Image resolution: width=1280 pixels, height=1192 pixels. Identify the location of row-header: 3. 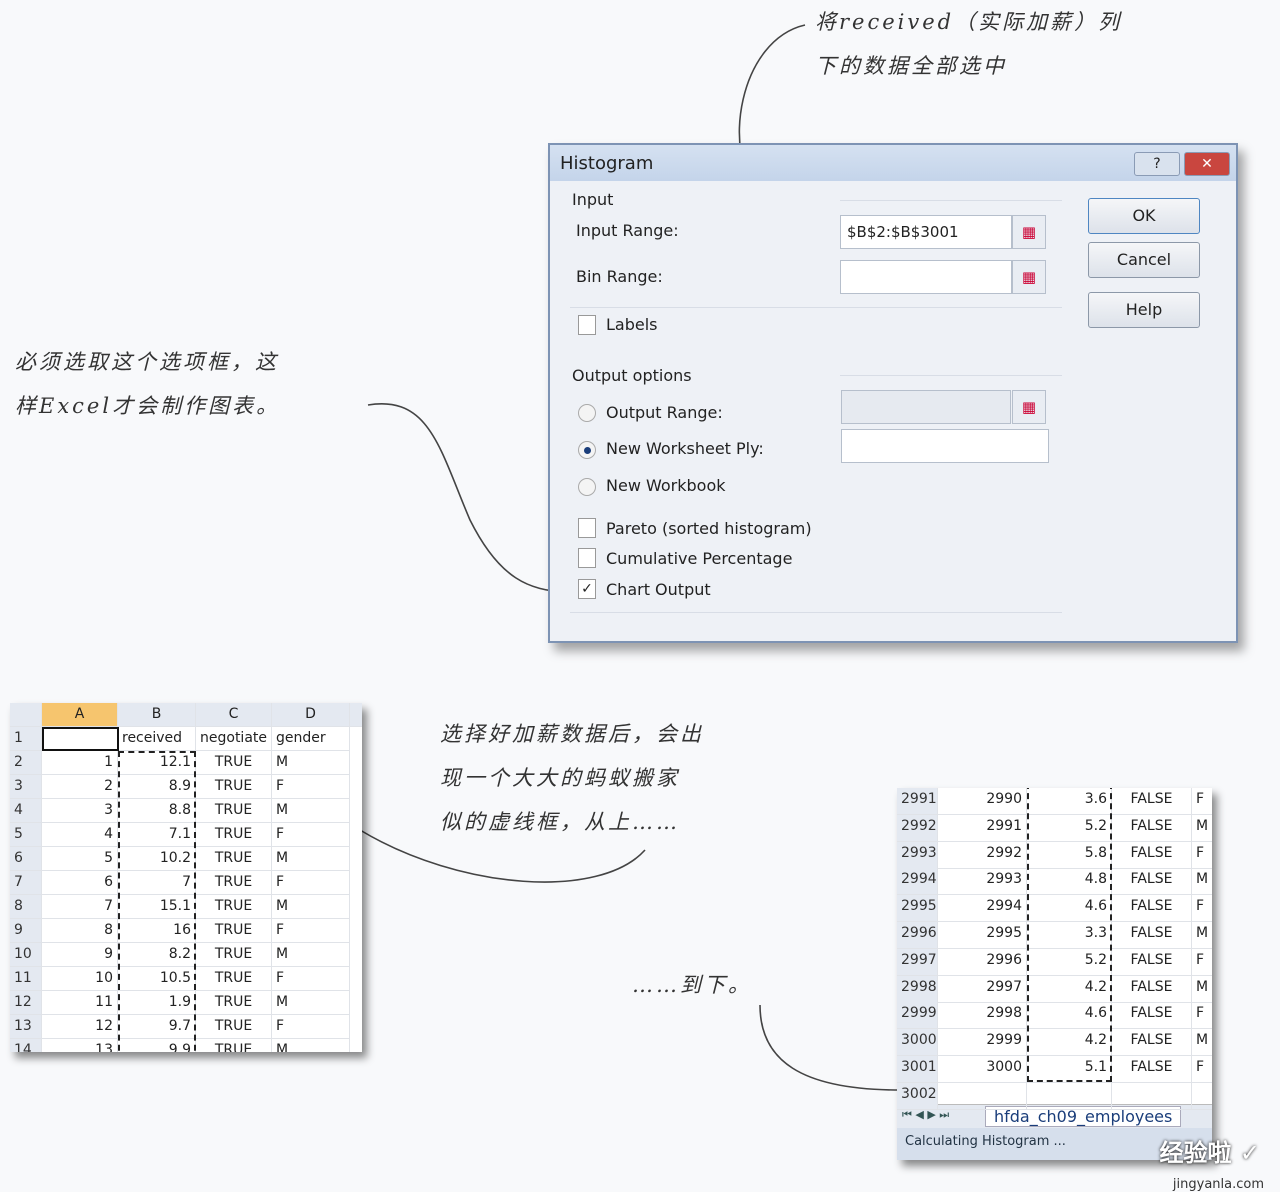
(26, 787).